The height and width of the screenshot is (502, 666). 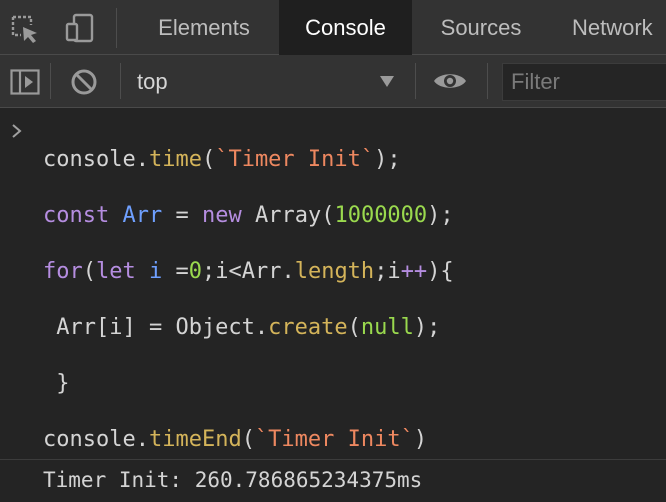 I want to click on code-line: console.time(`Timer Init`);, so click(x=222, y=159).